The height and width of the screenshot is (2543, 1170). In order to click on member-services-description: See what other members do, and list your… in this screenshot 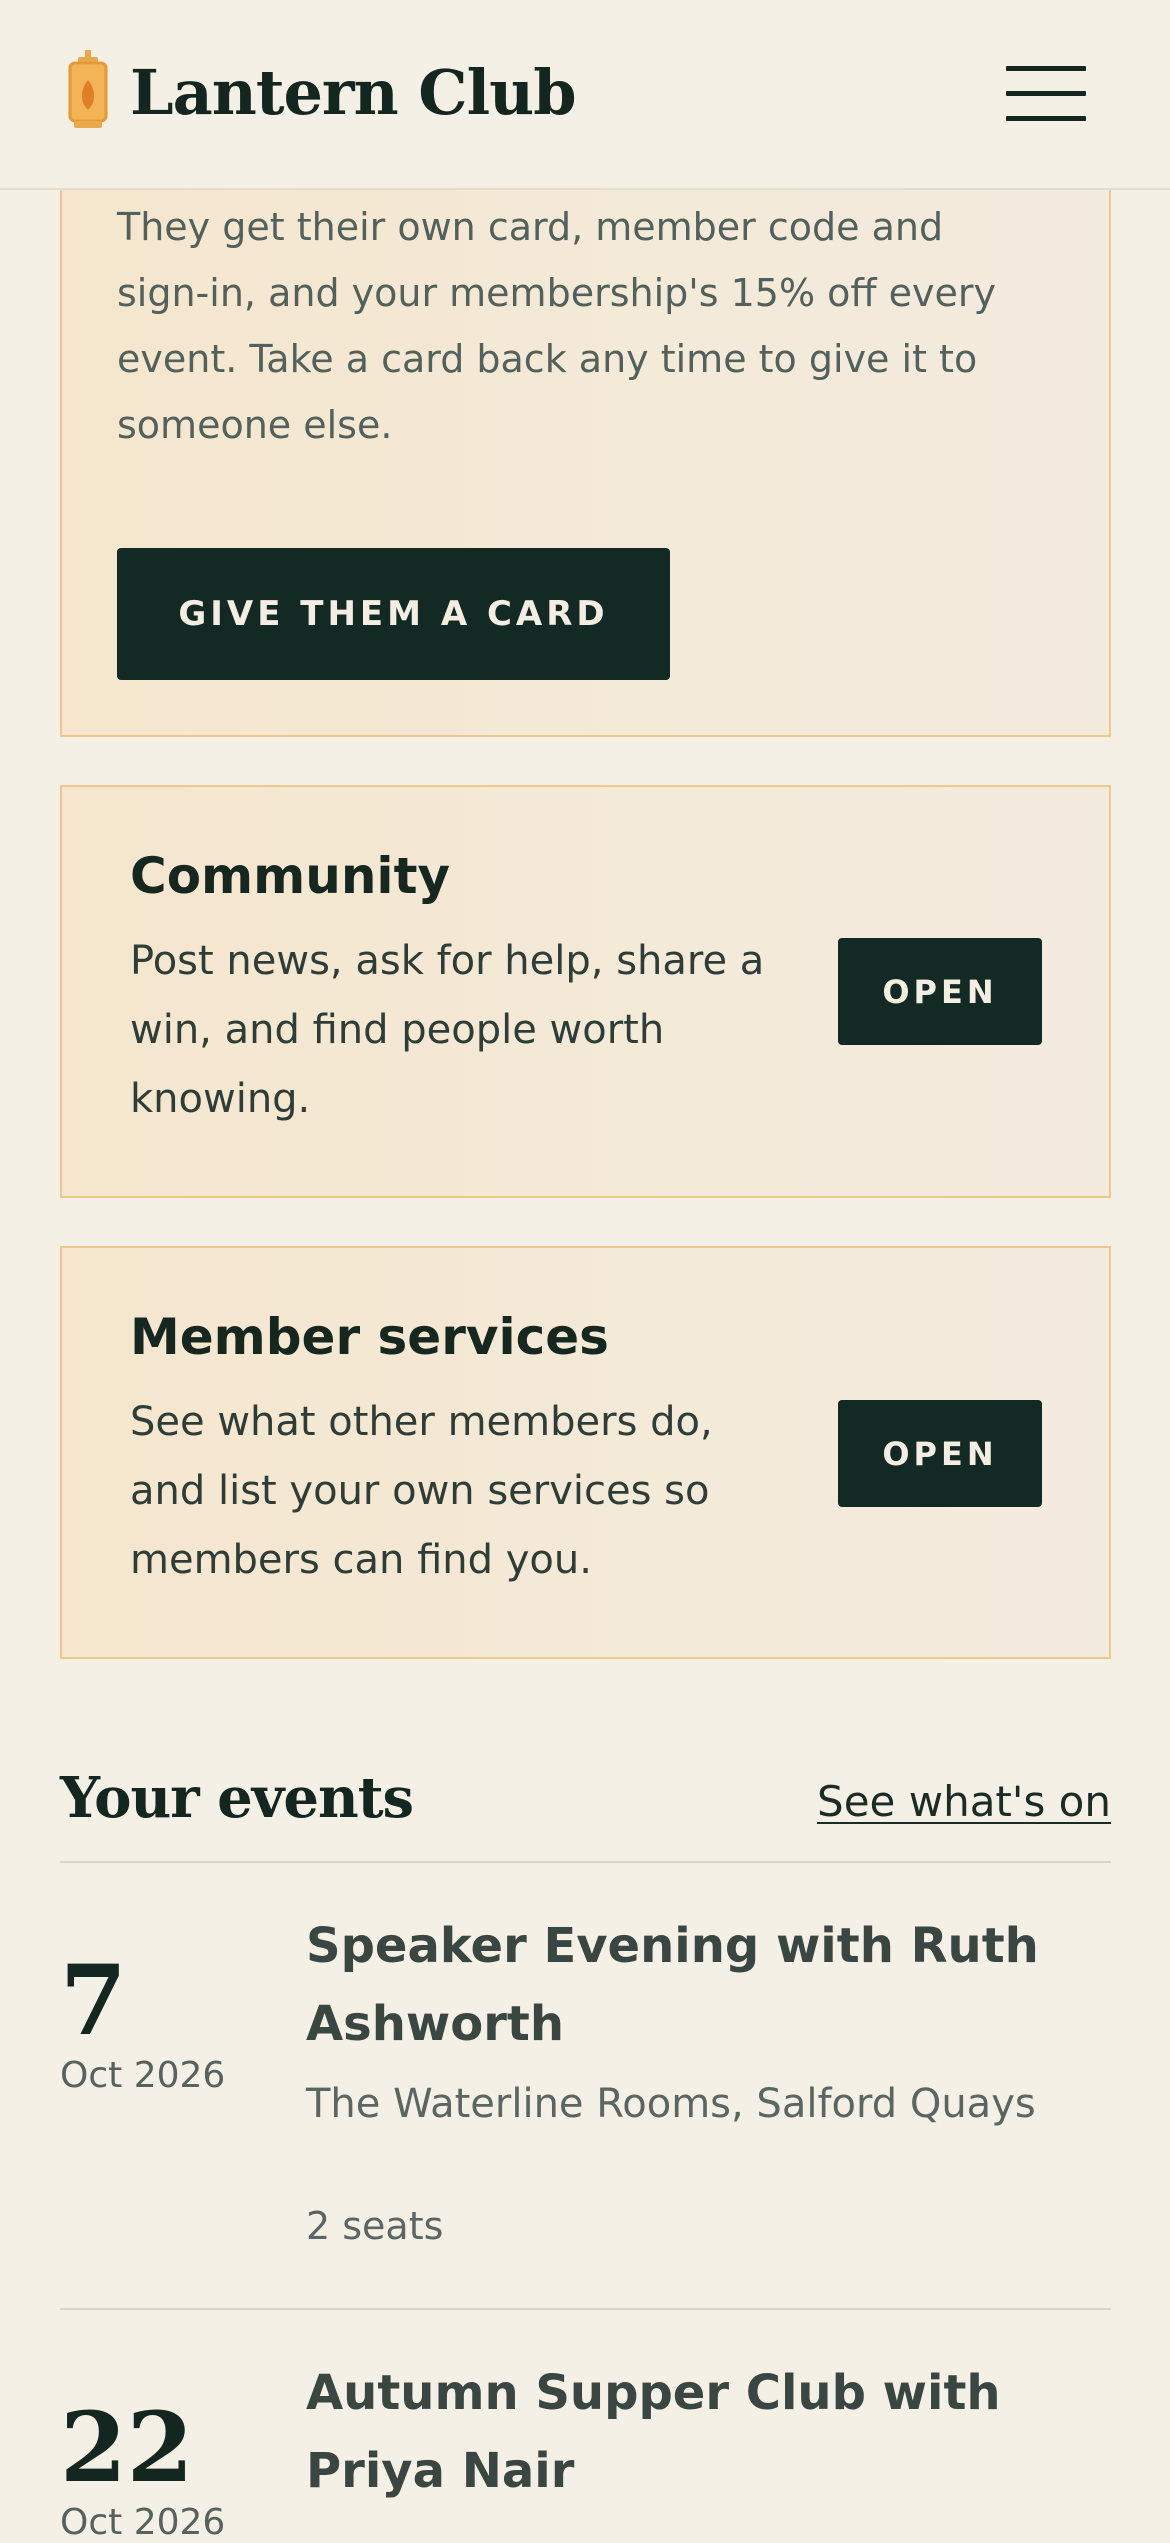, I will do `click(421, 1491)`.